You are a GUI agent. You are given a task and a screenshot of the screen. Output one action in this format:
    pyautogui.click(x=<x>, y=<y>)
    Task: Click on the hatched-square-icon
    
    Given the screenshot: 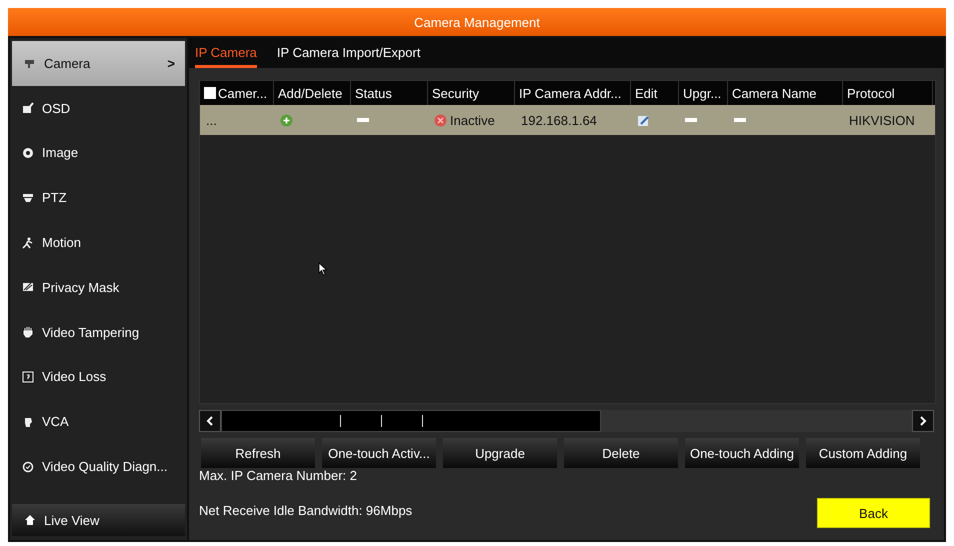 What is the action you would take?
    pyautogui.click(x=28, y=287)
    